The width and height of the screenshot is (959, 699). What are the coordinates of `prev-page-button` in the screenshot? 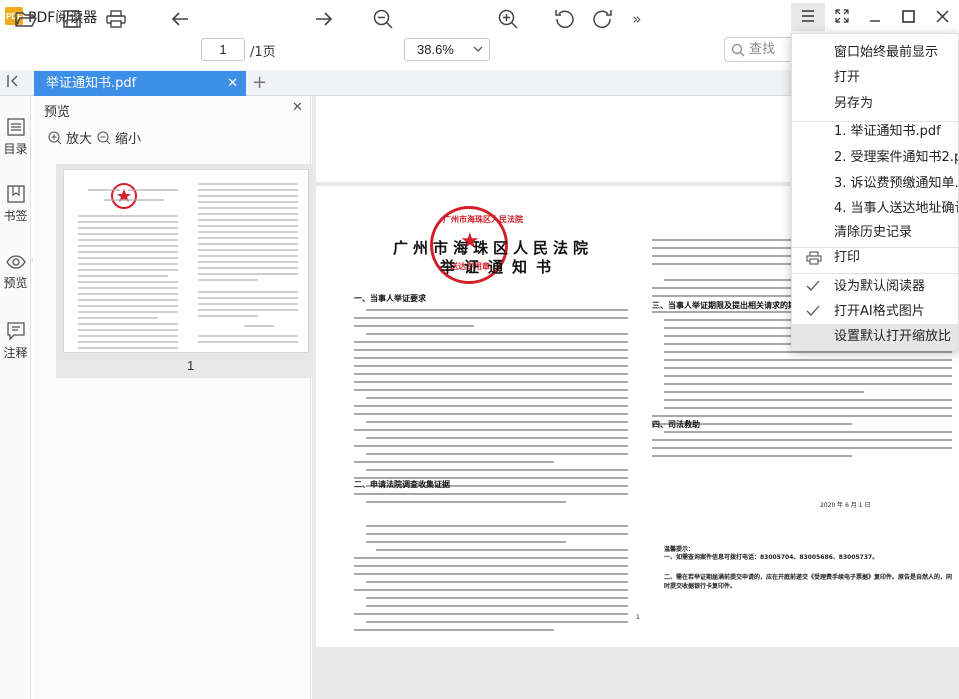 It's located at (180, 19).